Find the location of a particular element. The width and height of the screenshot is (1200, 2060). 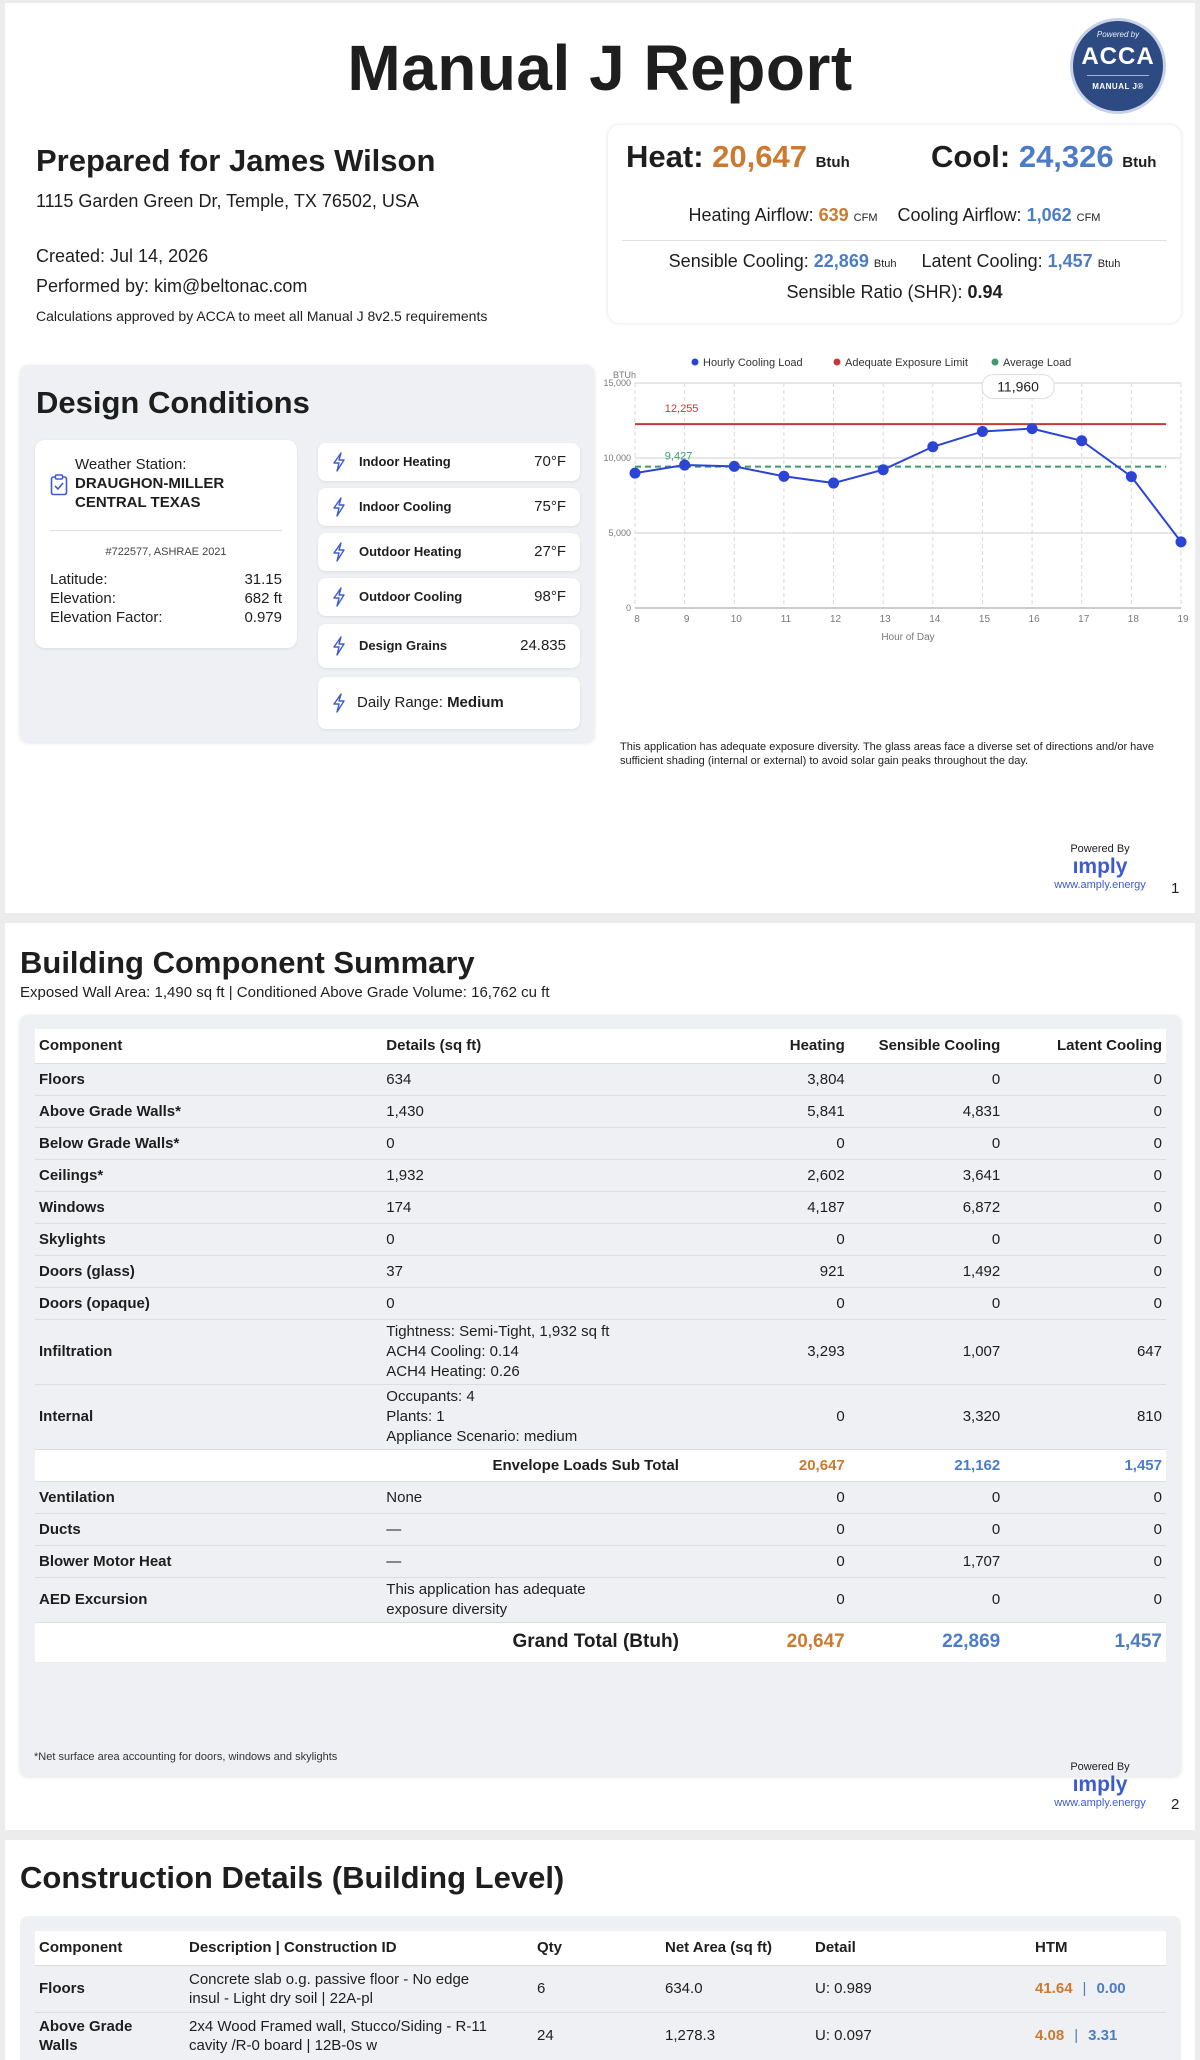

column-header: Sensible Cooling is located at coordinates (926, 1046).